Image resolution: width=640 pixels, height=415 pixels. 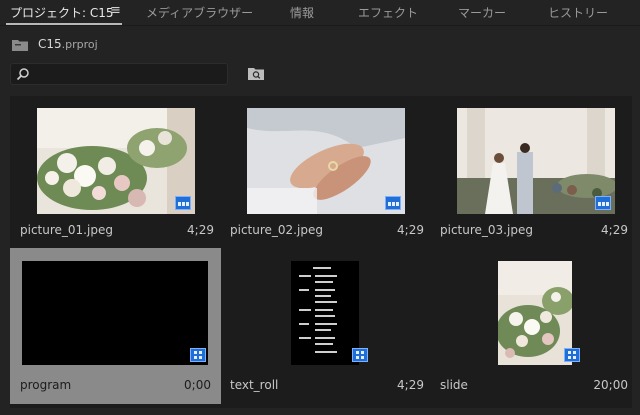 I want to click on thumbnail-black, so click(x=115, y=313).